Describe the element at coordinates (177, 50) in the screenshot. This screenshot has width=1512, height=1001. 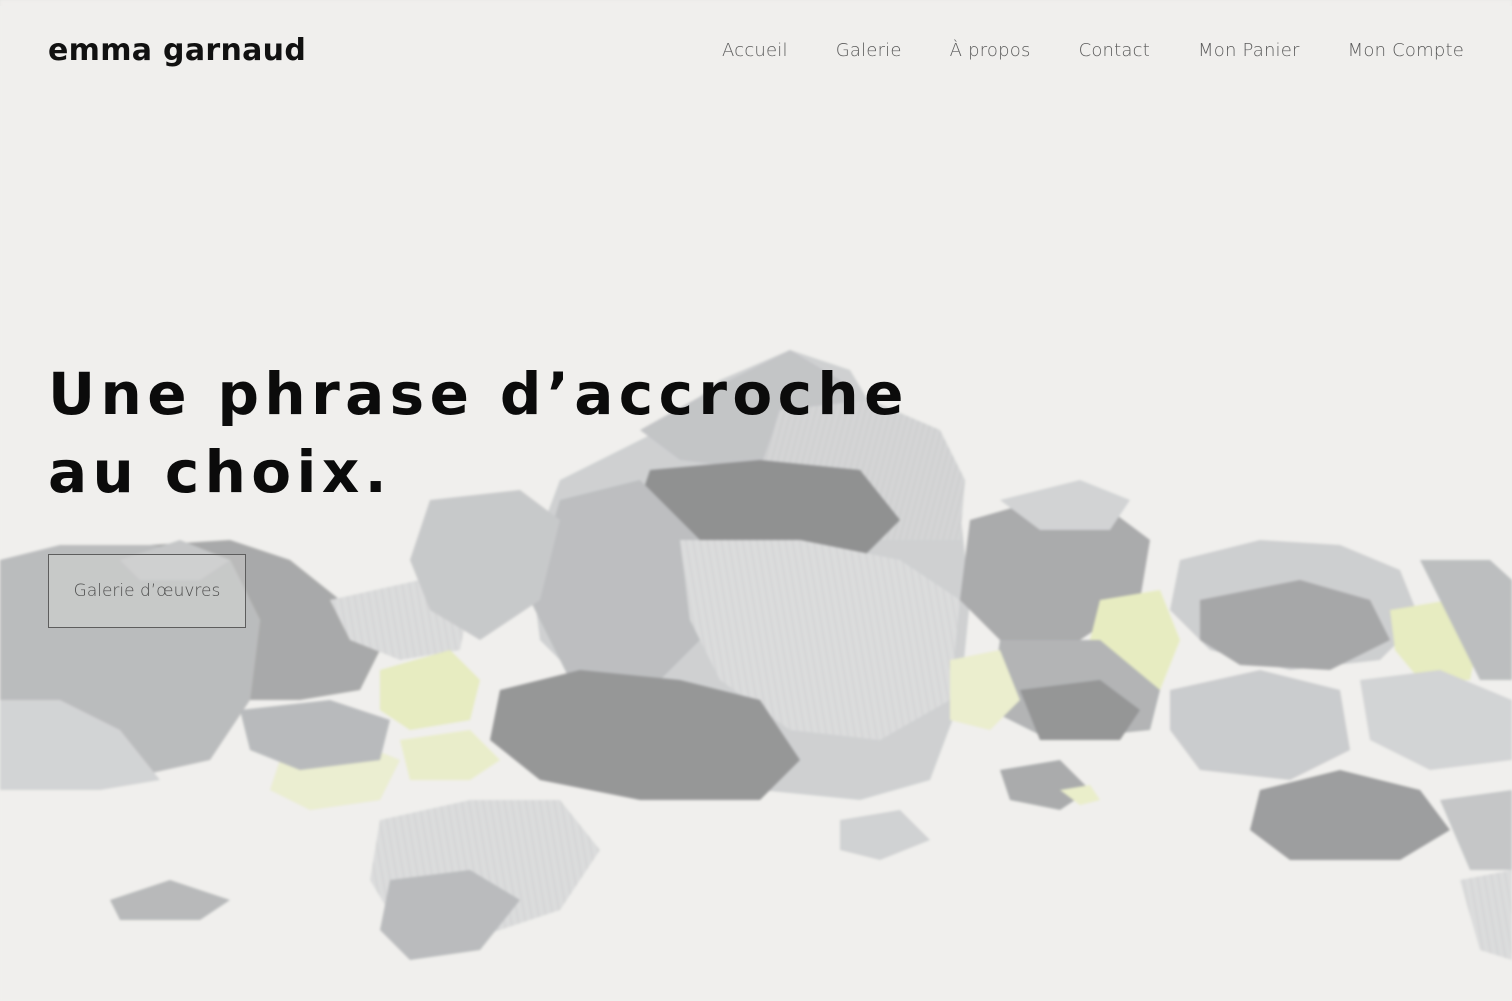
I see `site-logo: emma garnaud` at that location.